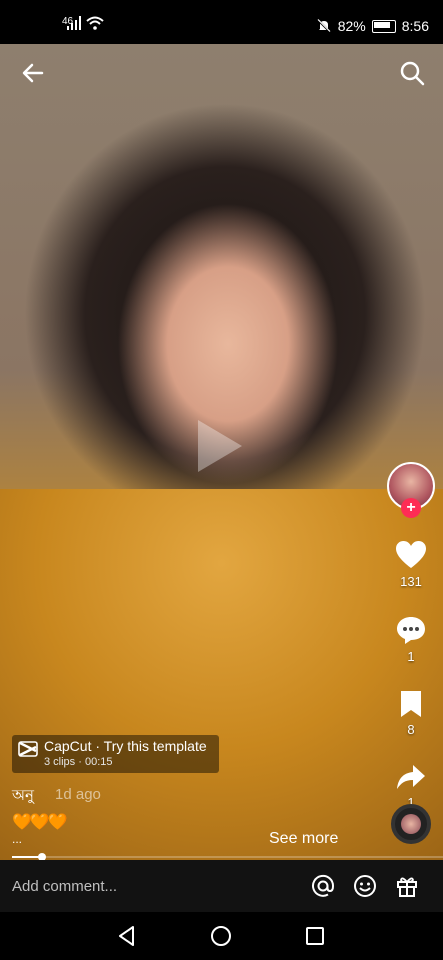 The width and height of the screenshot is (443, 960). Describe the element at coordinates (33, 73) in the screenshot. I see `back-arrow-icon` at that location.